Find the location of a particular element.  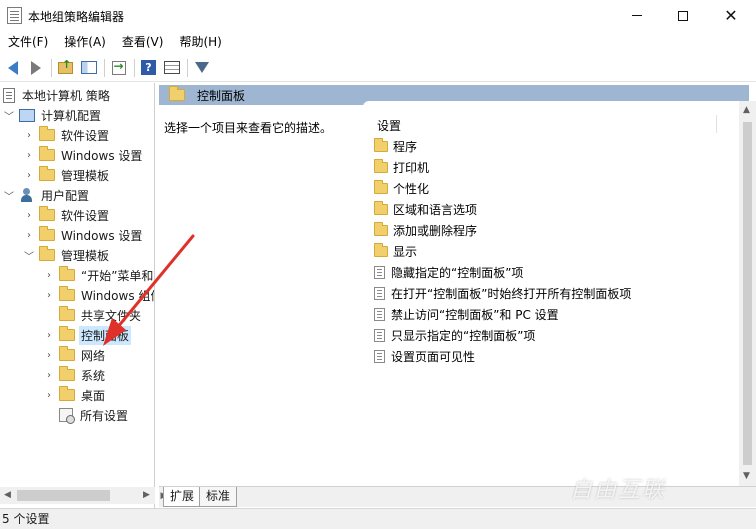

help-button: ? is located at coordinates (148, 67).